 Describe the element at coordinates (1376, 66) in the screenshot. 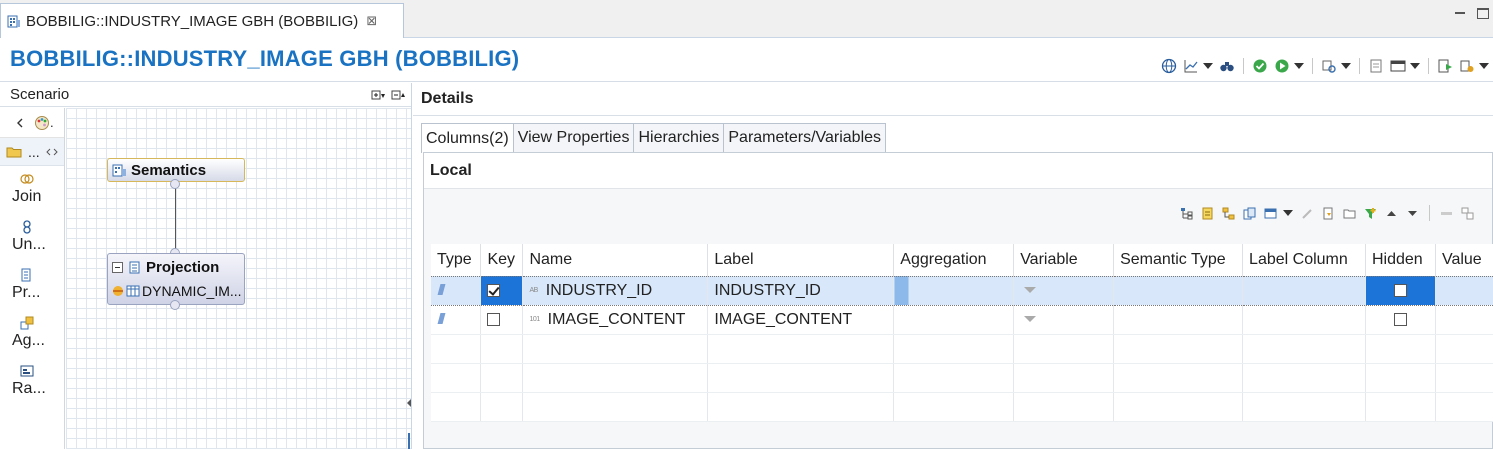

I see `document-icon` at that location.